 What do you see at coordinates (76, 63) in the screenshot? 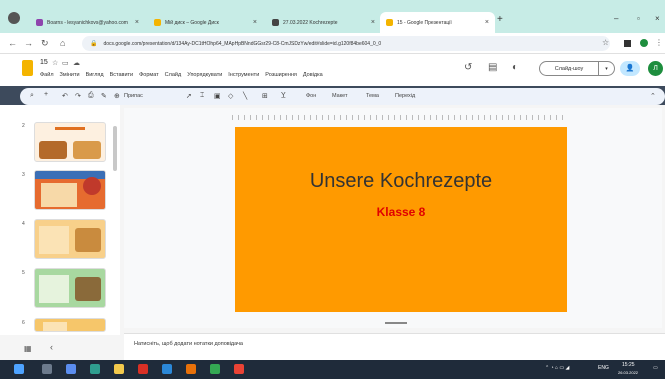
I see `cloud-status-icon: ☁` at bounding box center [76, 63].